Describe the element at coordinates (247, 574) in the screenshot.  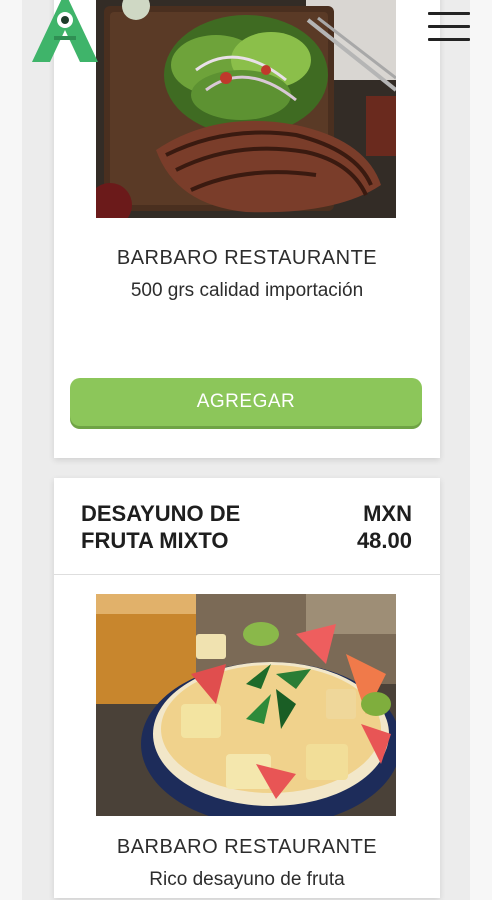
I see `card-divider` at that location.